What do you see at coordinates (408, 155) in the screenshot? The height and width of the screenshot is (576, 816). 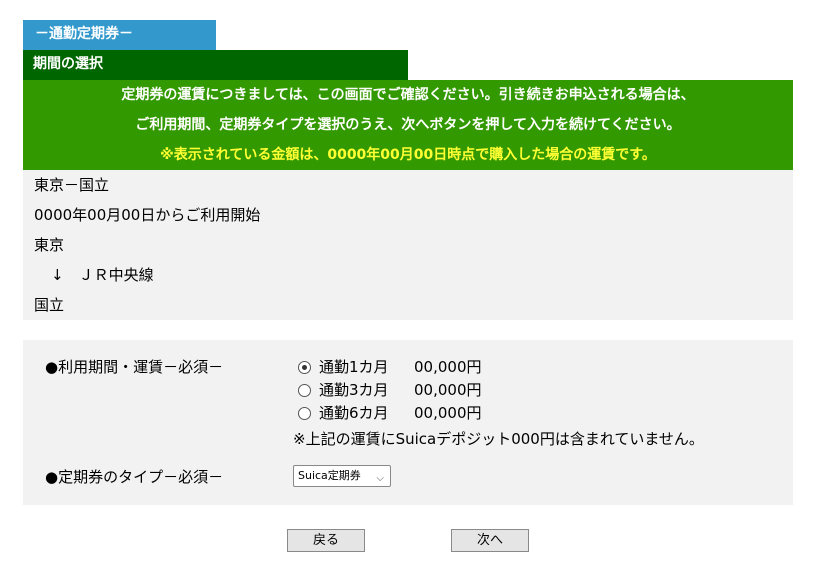 I see `notice-warning: ※表示されている金額は、0000年00月00日時点で購入した場合の運賃です。` at bounding box center [408, 155].